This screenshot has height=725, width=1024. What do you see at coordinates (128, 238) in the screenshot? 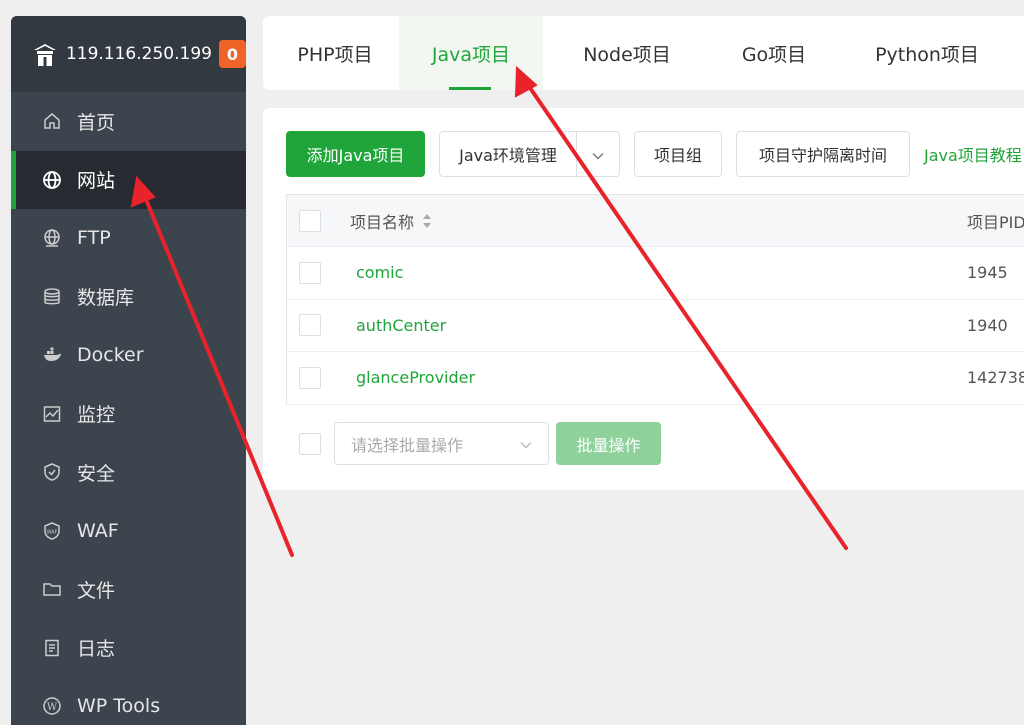
I see `sidebar-item-ftp: FTP` at bounding box center [128, 238].